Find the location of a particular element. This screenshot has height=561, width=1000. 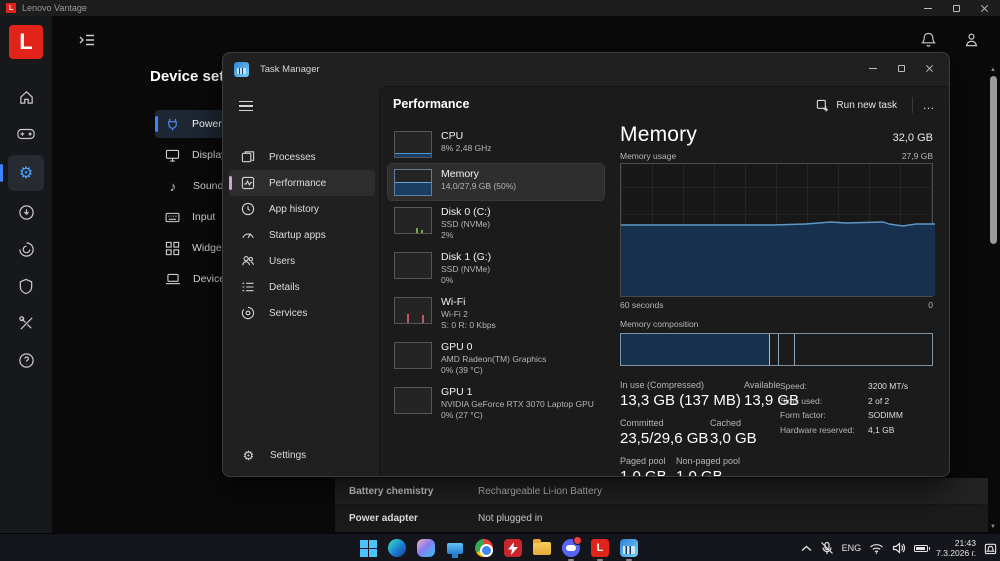

memory-usage-label: Memory usage is located at coordinates (648, 156).